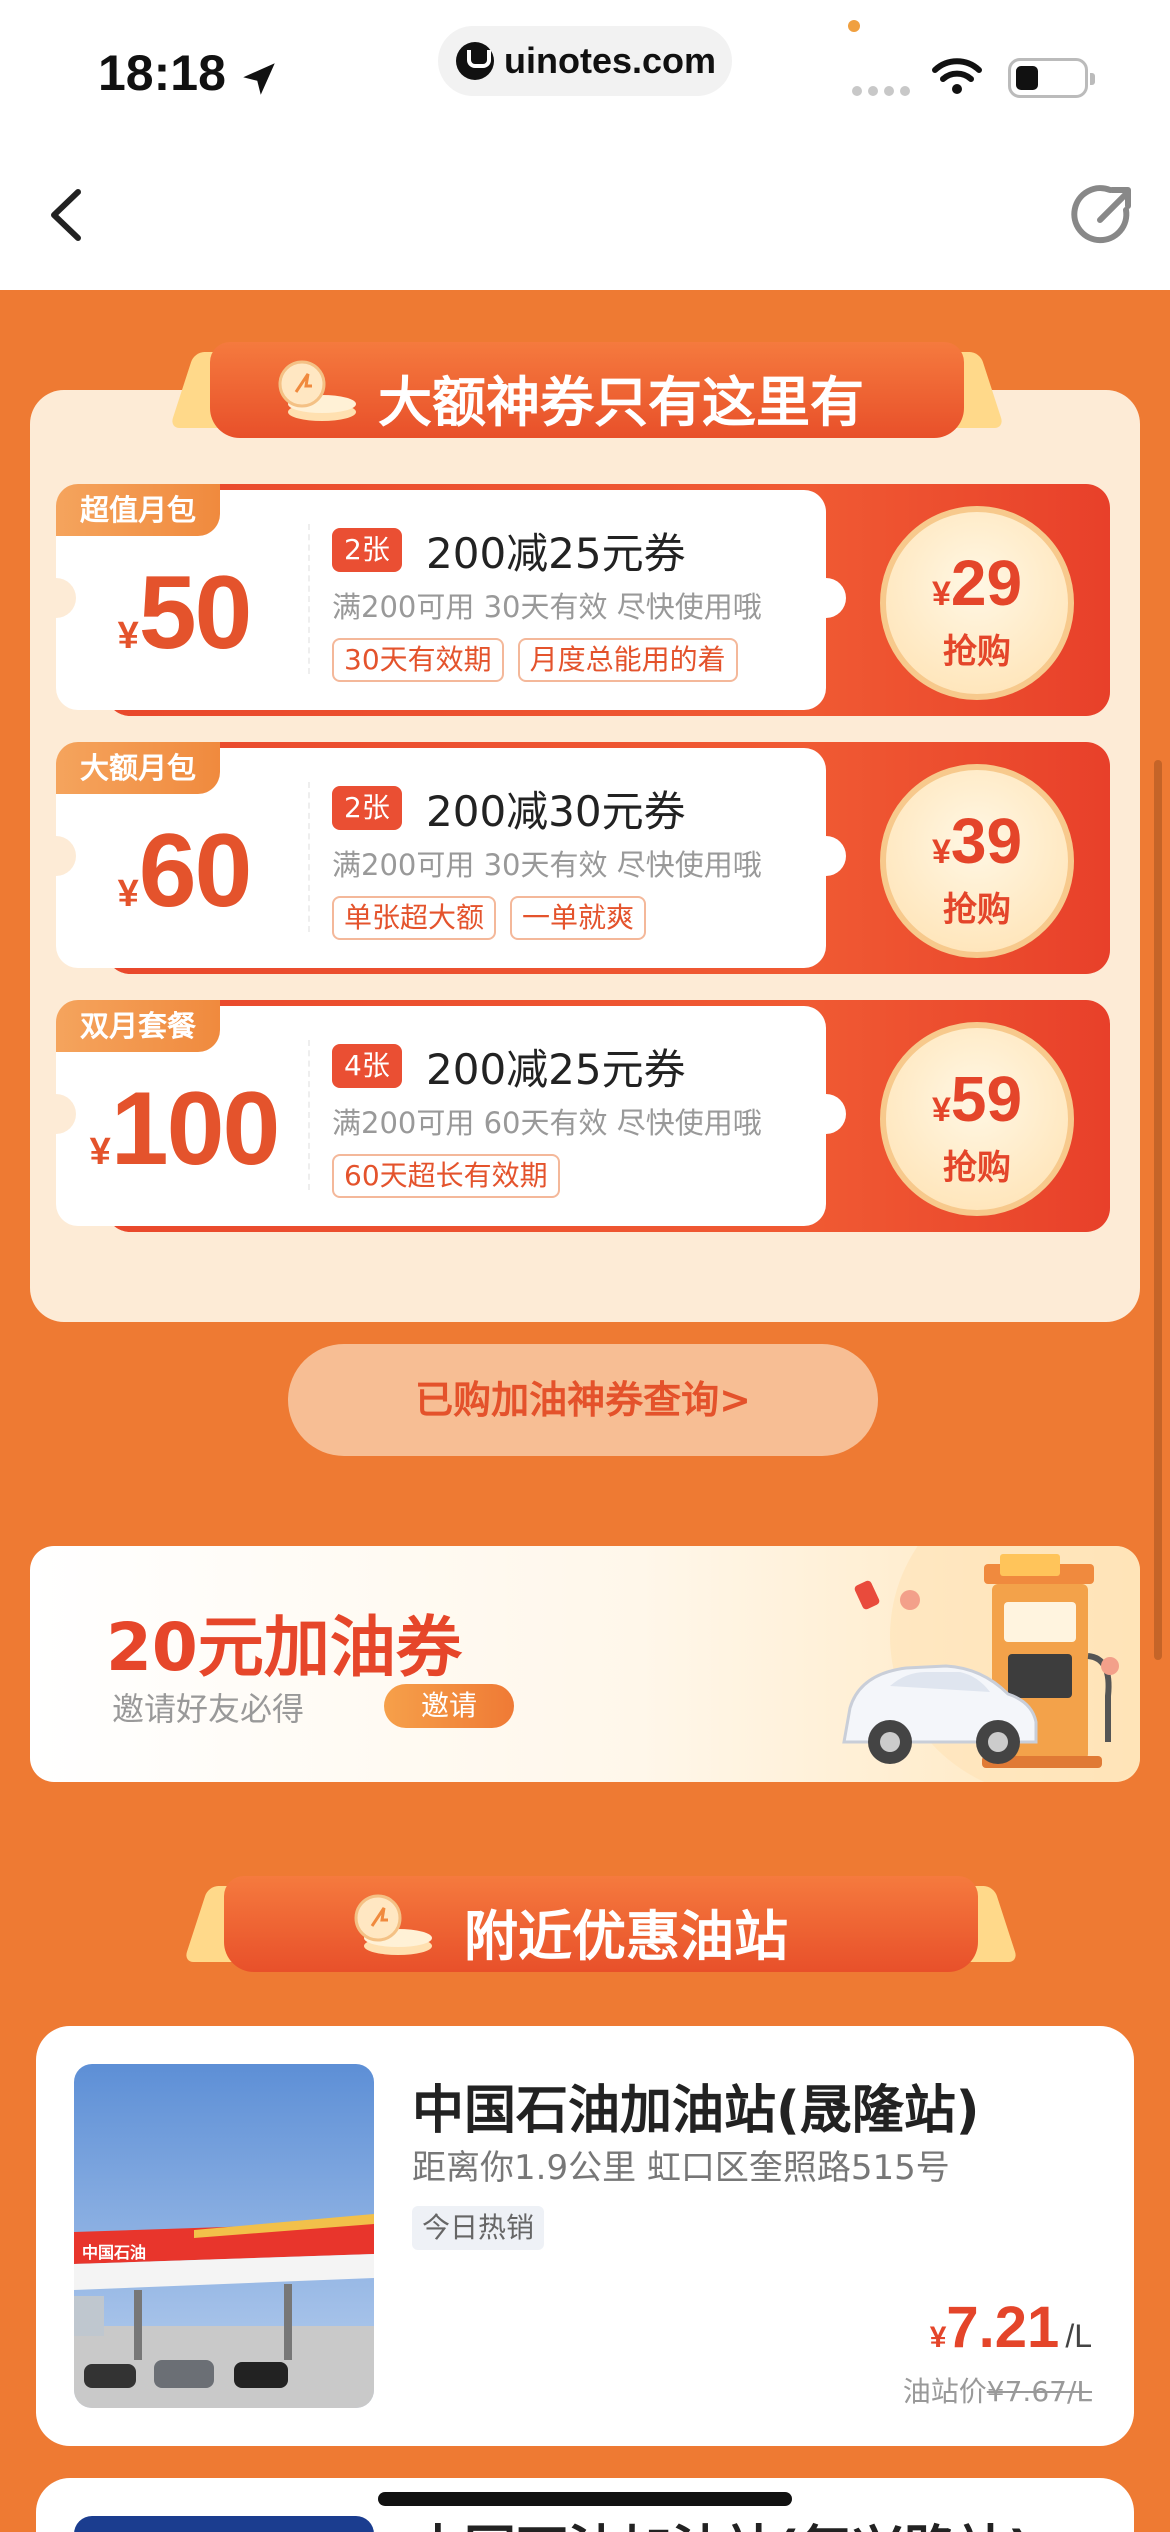 The image size is (1170, 2532). I want to click on svg-text: 中国石油, so click(114, 2252).